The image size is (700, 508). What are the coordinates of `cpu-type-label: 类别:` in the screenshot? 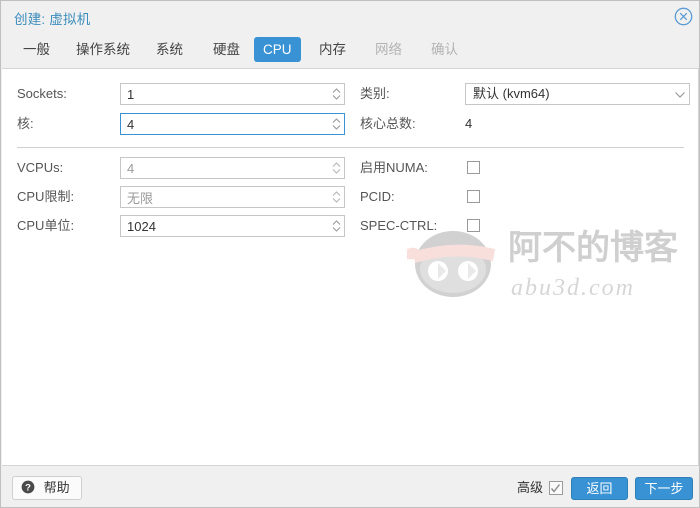 It's located at (375, 93).